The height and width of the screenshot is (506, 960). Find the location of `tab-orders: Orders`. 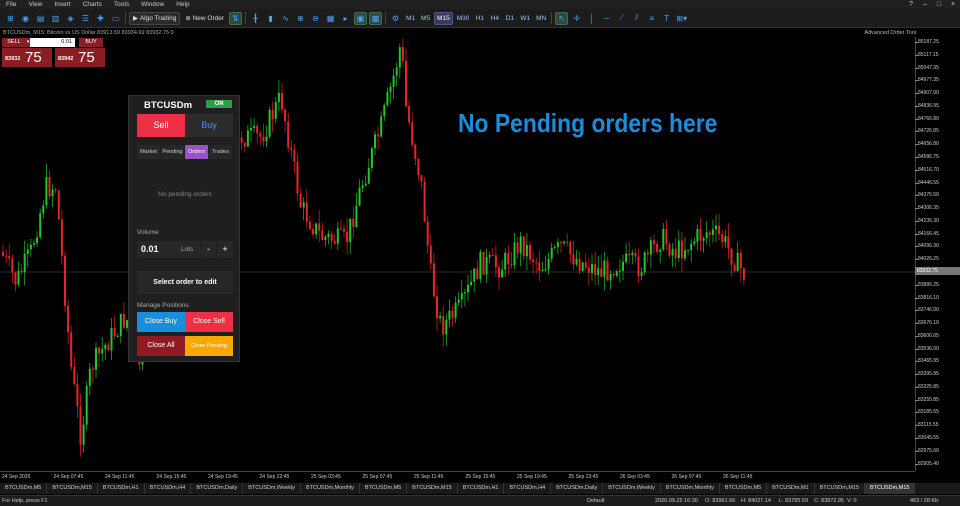

tab-orders: Orders is located at coordinates (196, 152).